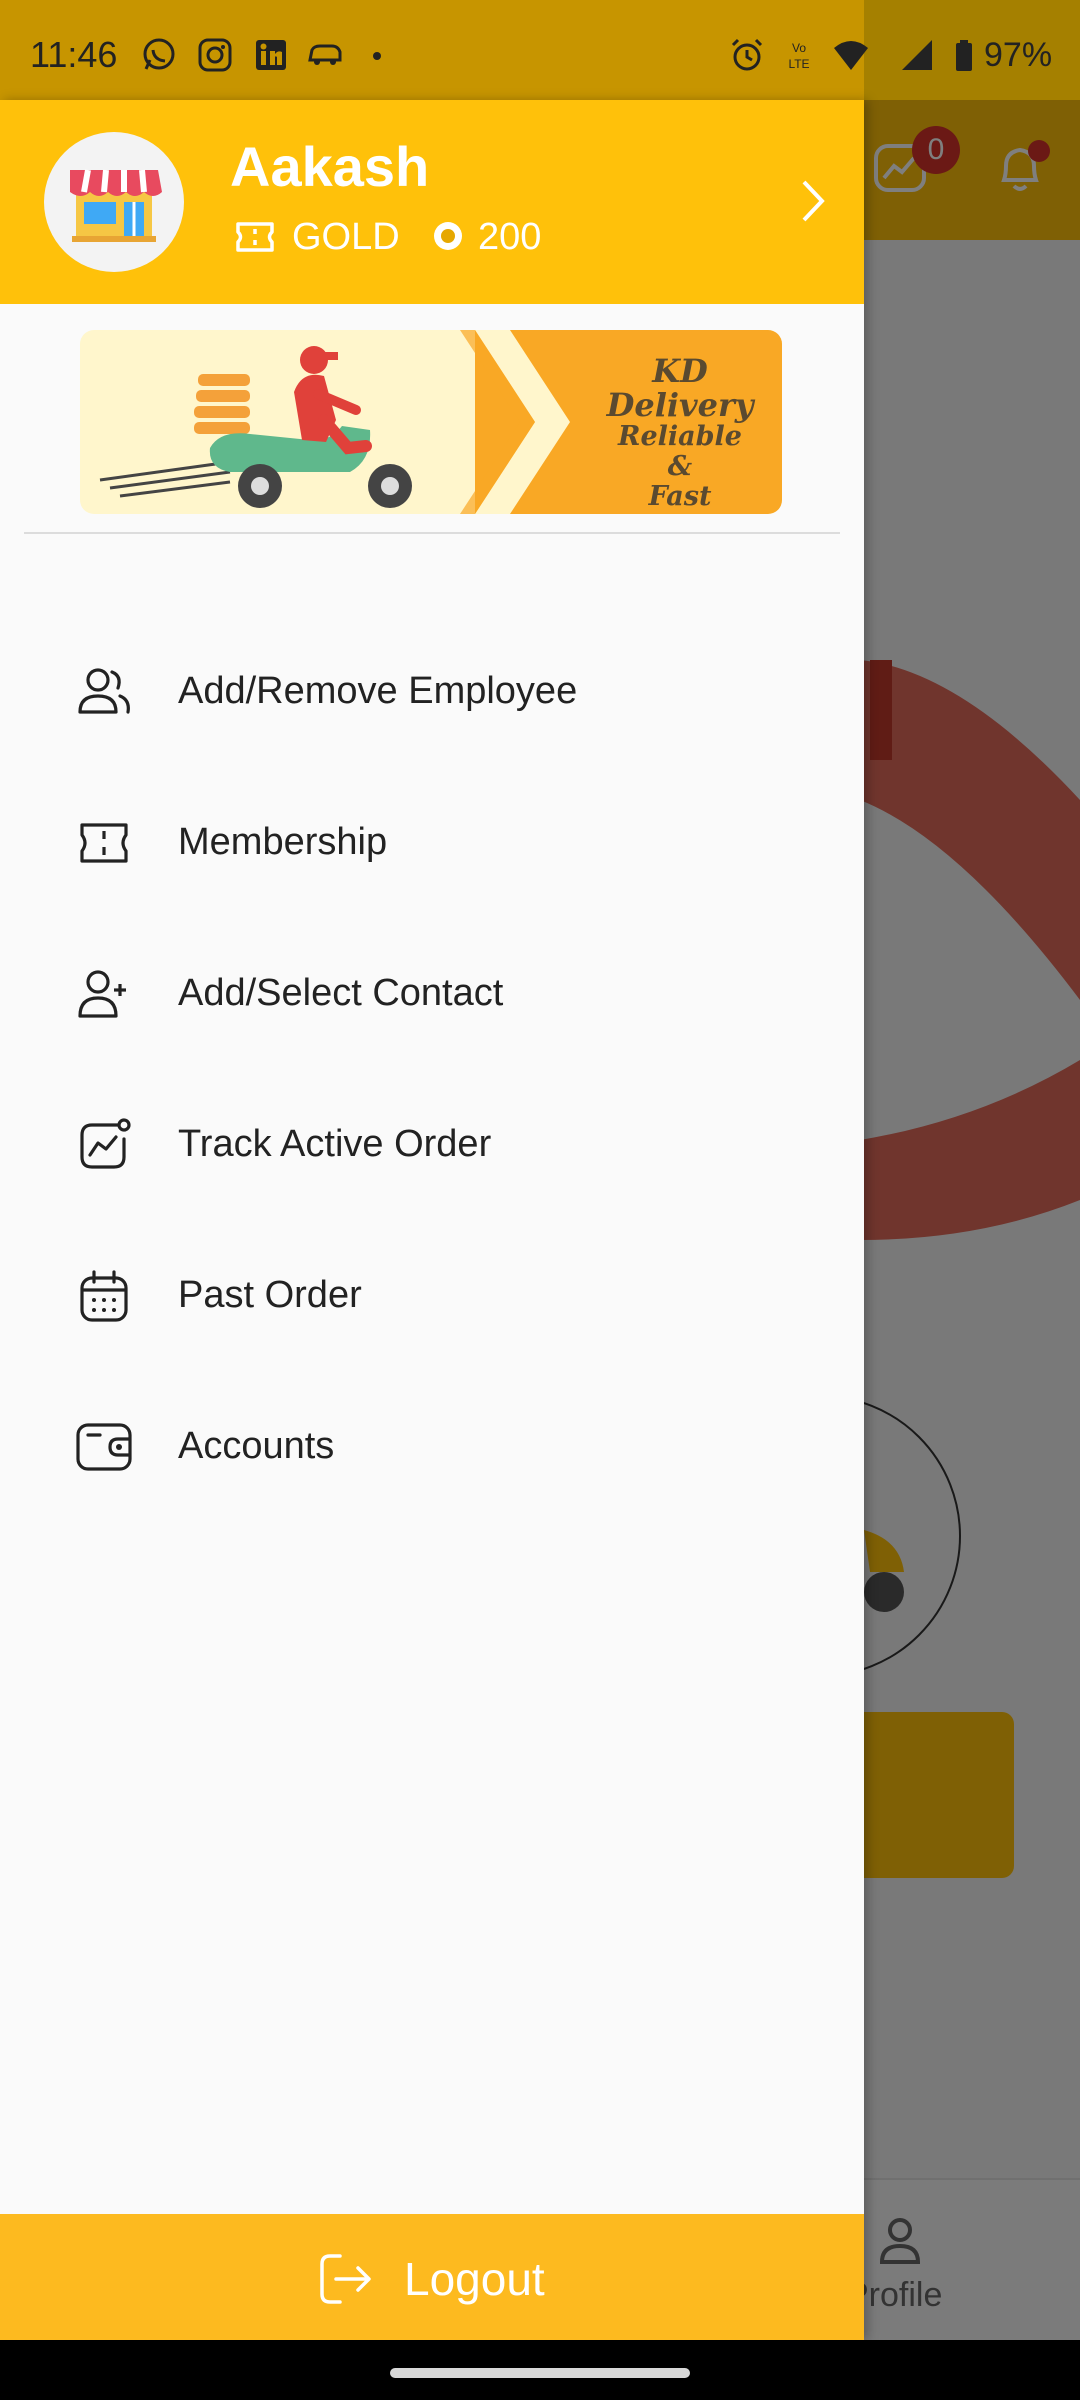 This screenshot has height=2400, width=1080. What do you see at coordinates (510, 237) in the screenshot?
I see `points-balance: 200` at bounding box center [510, 237].